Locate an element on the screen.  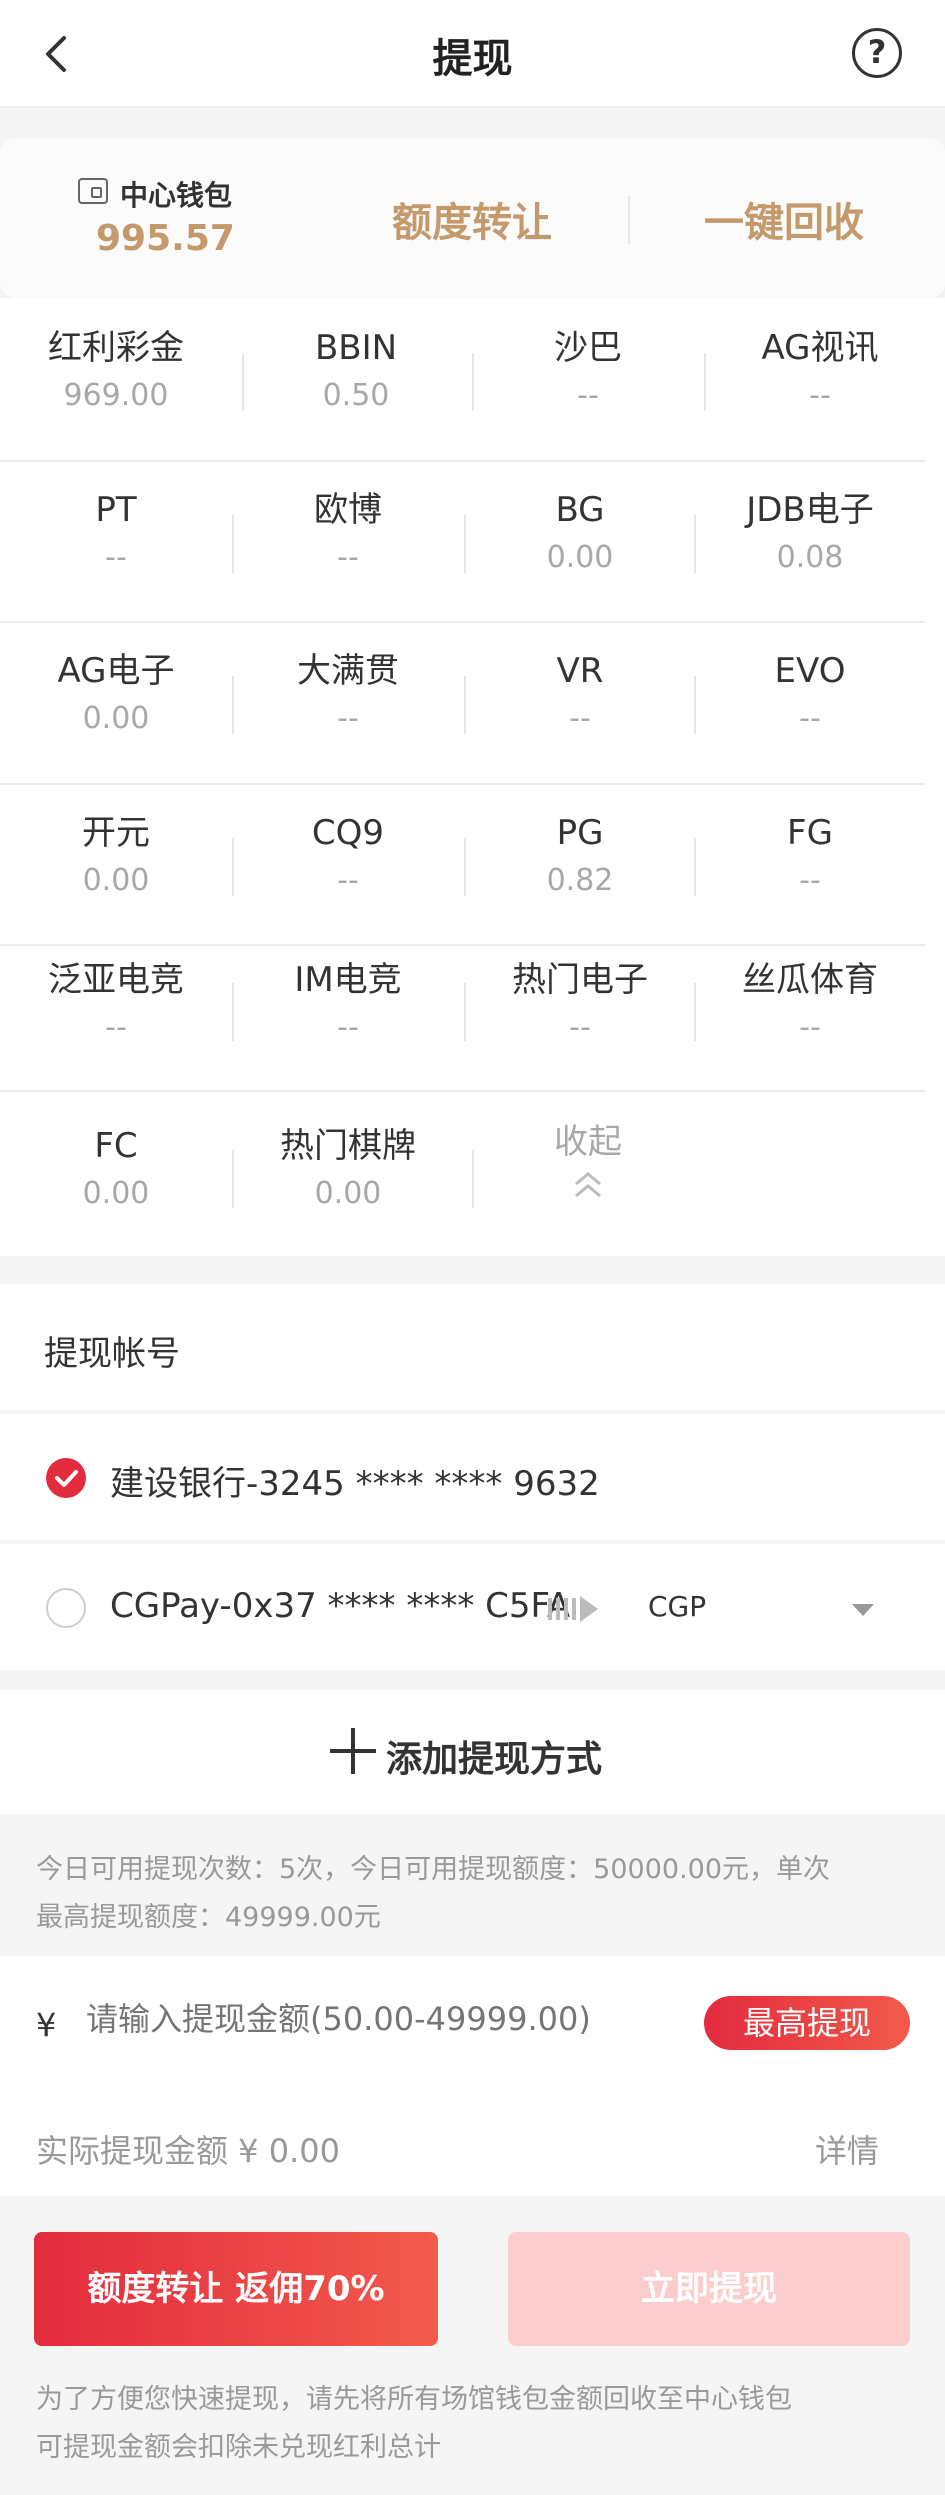
venue-name: FG is located at coordinates (810, 833).